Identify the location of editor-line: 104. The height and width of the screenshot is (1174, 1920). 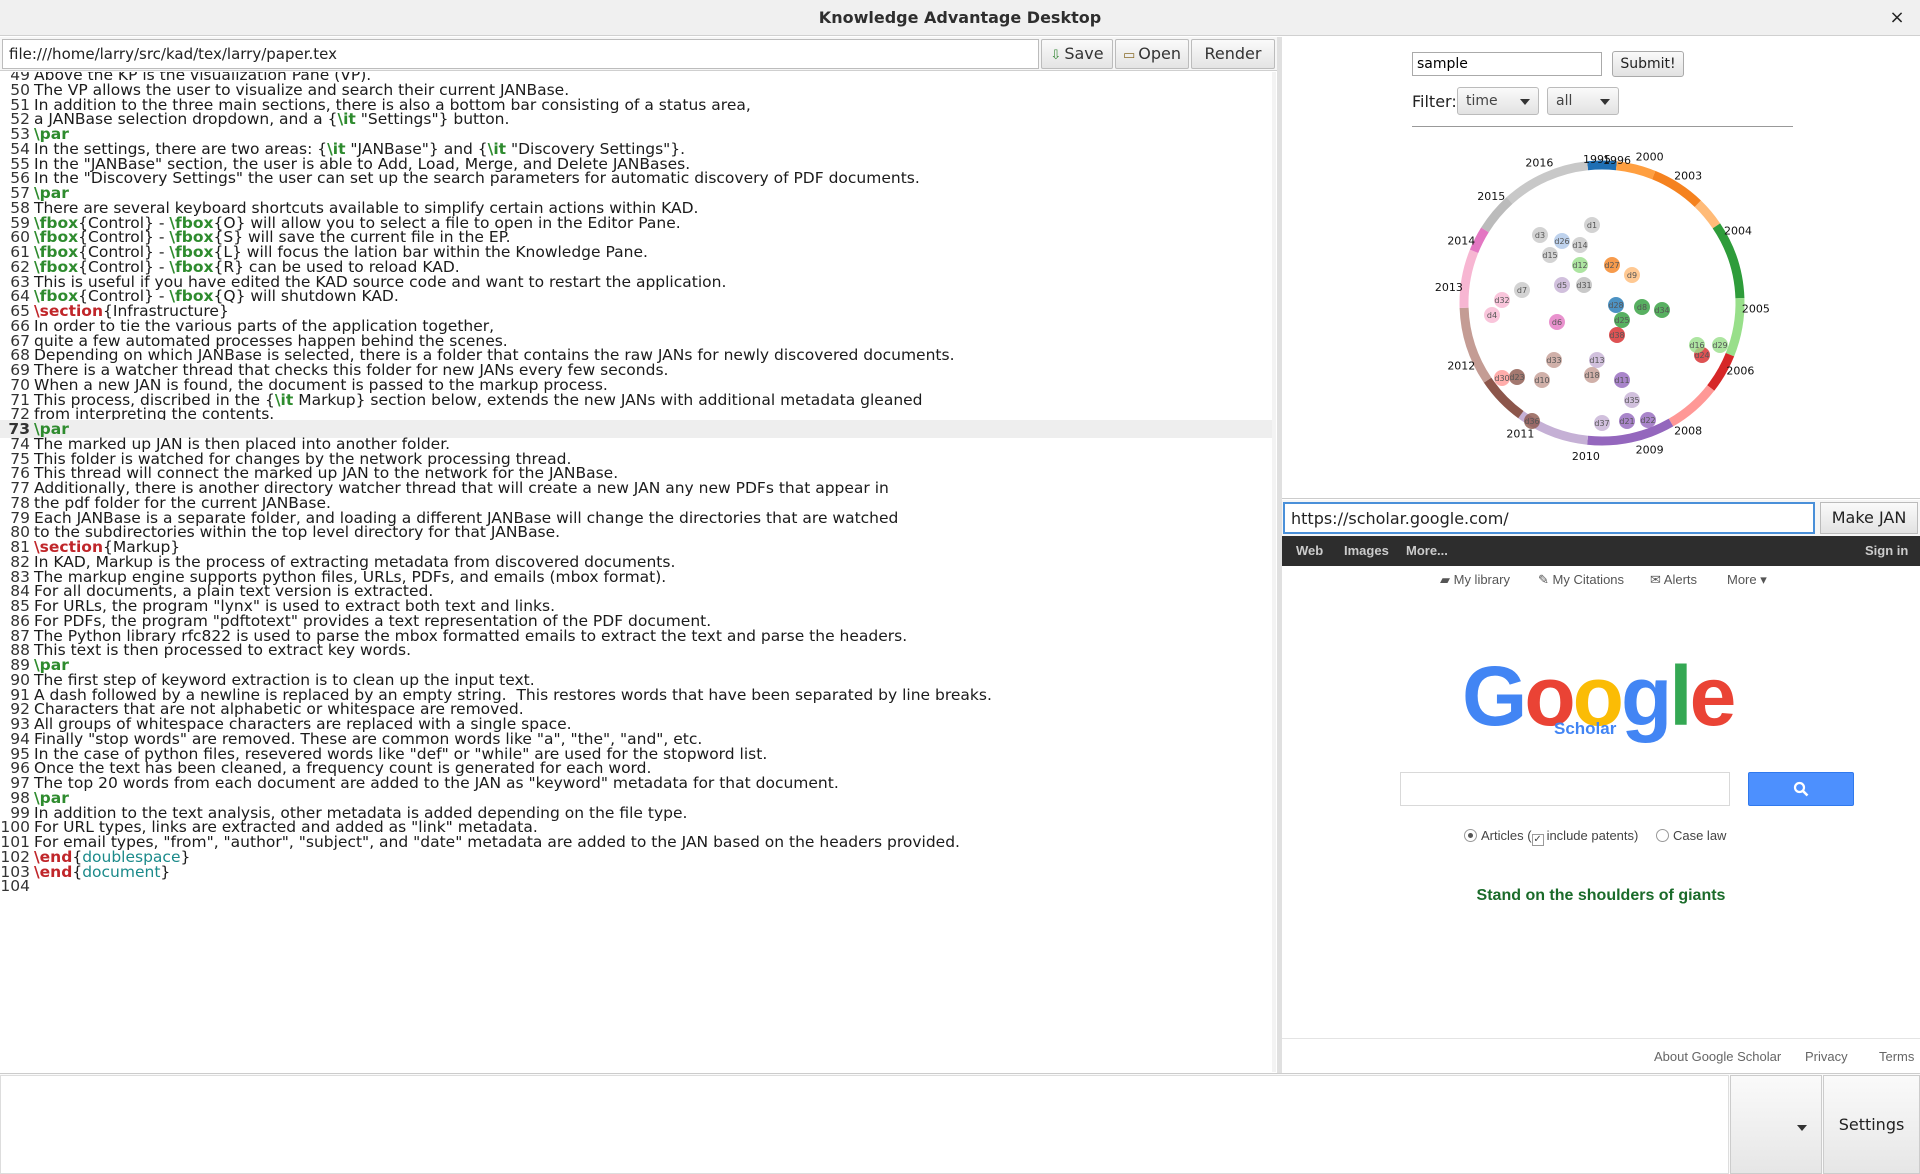
(637, 886).